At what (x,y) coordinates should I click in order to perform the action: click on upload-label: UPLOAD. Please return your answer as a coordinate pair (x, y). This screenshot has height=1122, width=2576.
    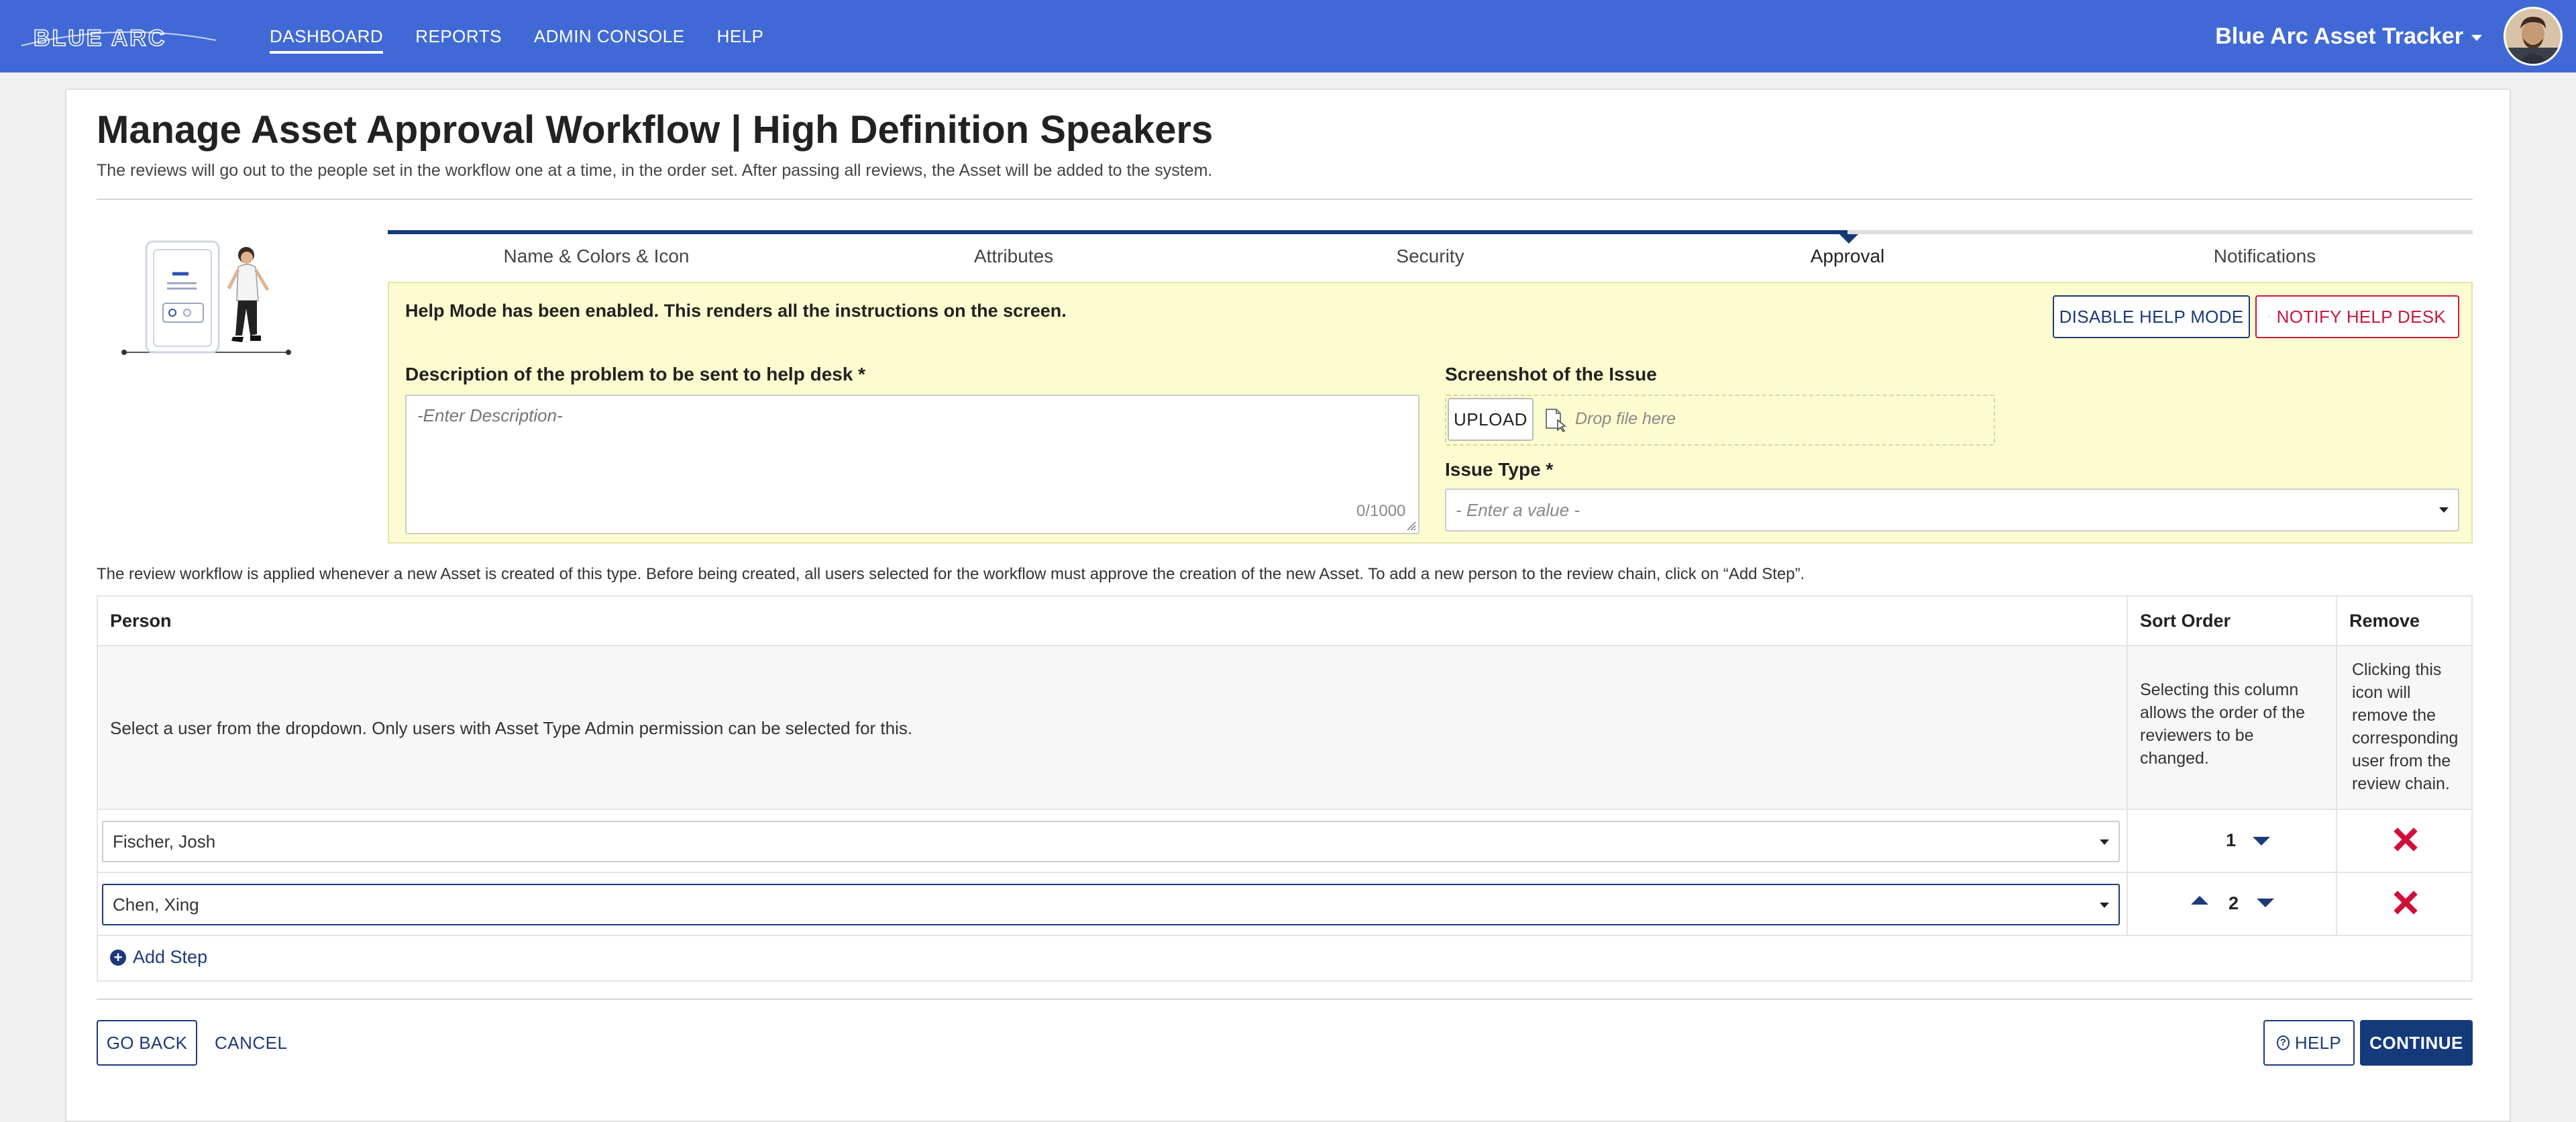
    Looking at the image, I should click on (1490, 419).